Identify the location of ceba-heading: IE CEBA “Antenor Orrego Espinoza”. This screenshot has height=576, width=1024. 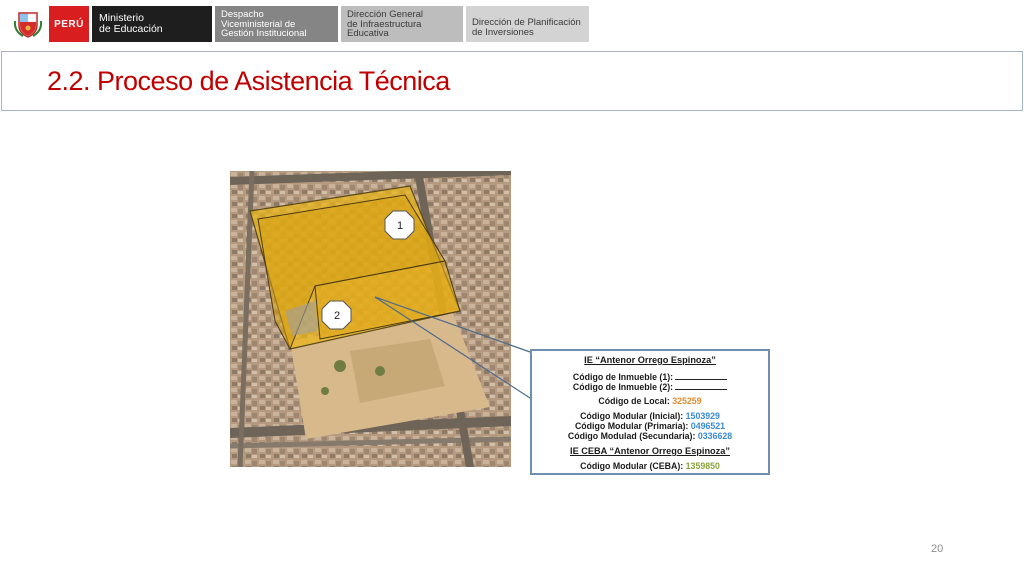
(650, 451).